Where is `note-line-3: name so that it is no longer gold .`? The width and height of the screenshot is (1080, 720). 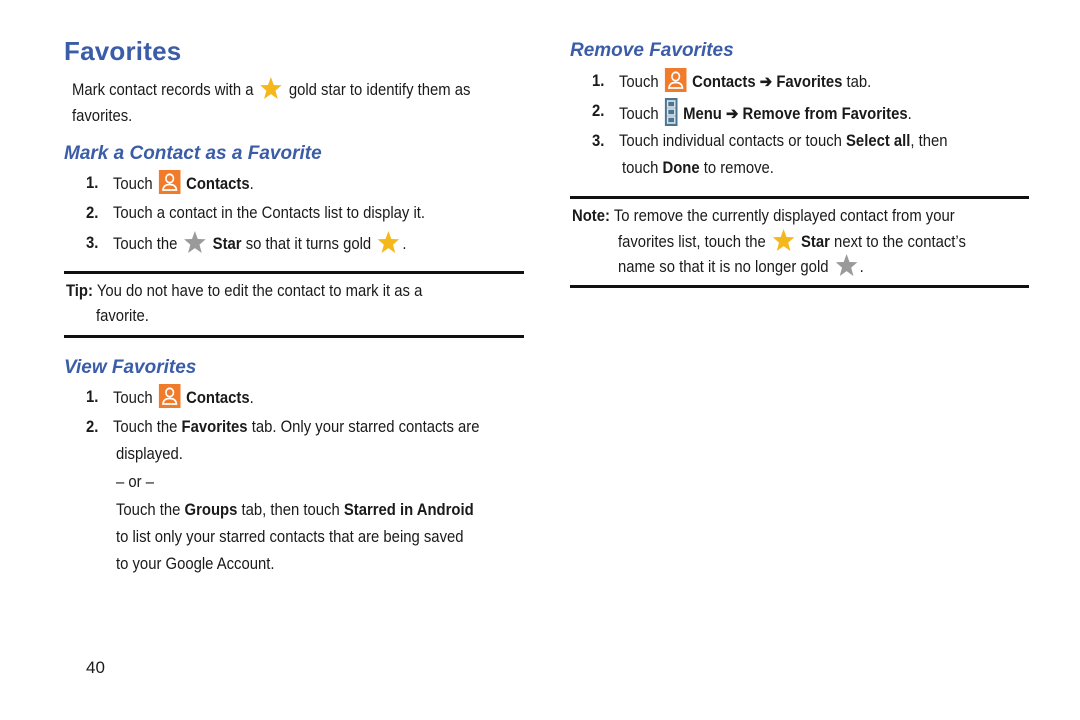
note-line-3: name so that it is no longer gold . is located at coordinates (741, 267).